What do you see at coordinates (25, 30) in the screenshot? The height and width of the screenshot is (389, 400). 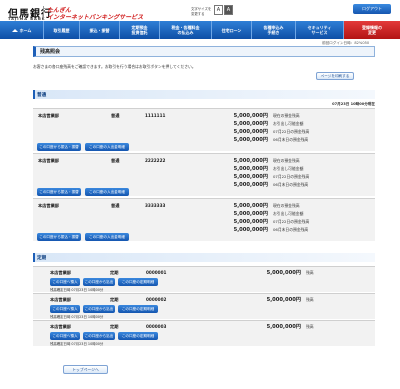 I see `nav-label: ホーム` at bounding box center [25, 30].